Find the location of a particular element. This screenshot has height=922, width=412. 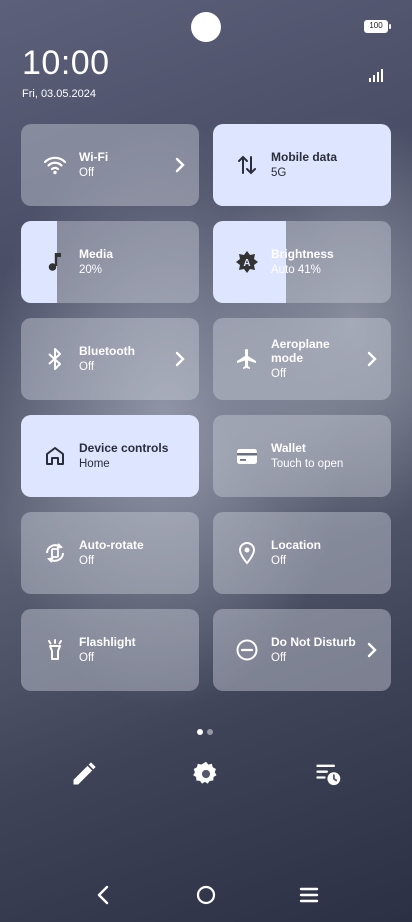

page-indicator is located at coordinates (207, 731).